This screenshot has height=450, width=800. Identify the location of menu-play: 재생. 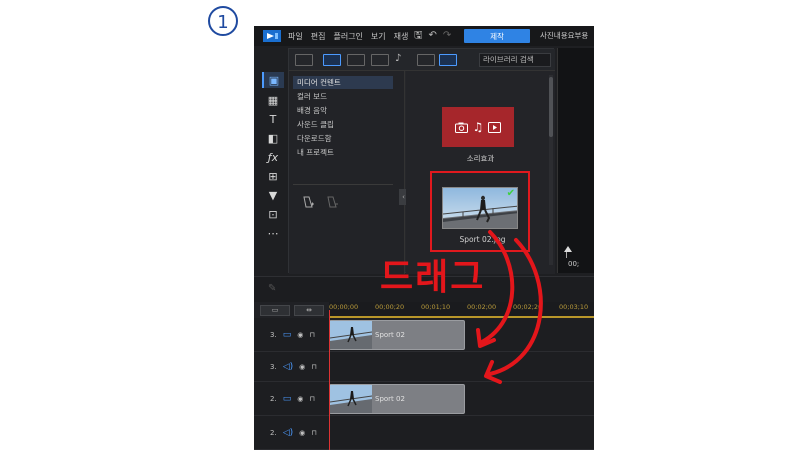
(401, 36).